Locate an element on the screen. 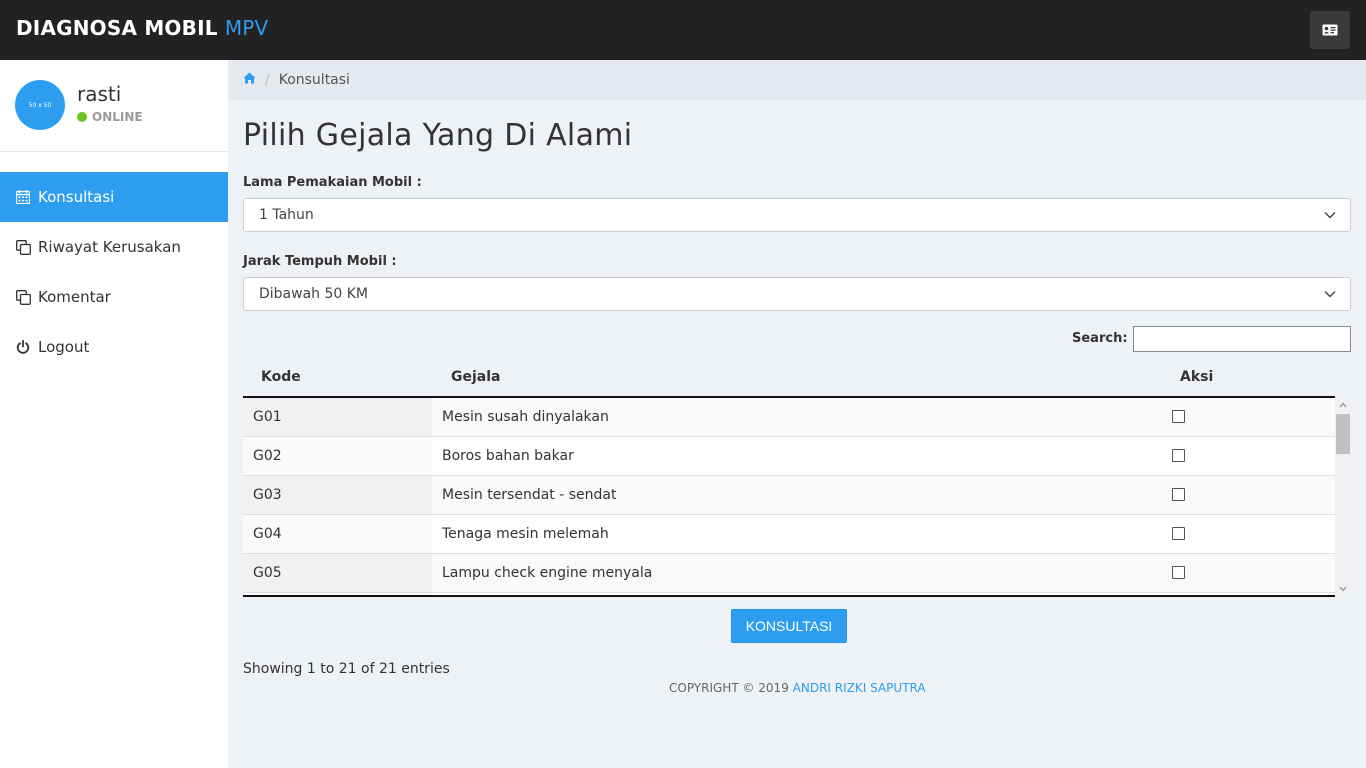  table-header: Kode Gejala Aksi is located at coordinates (789, 379).